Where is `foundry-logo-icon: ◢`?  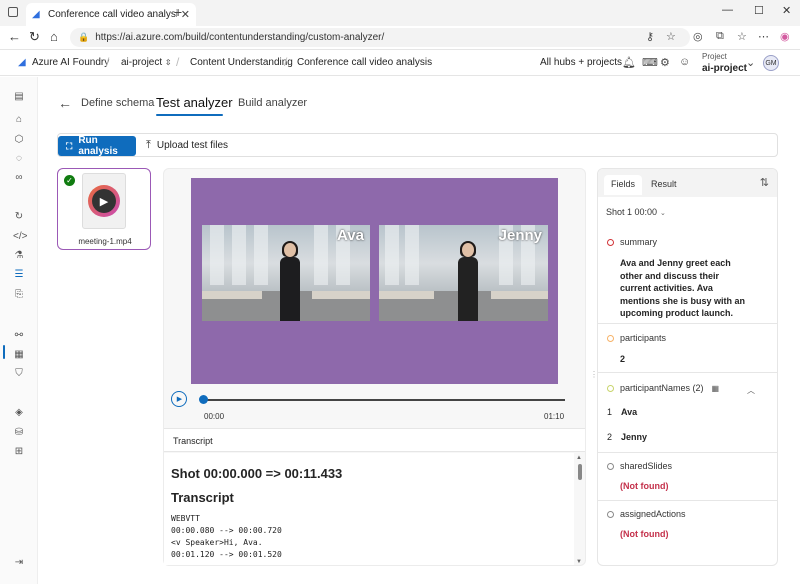
foundry-logo-icon: ◢ is located at coordinates (22, 62).